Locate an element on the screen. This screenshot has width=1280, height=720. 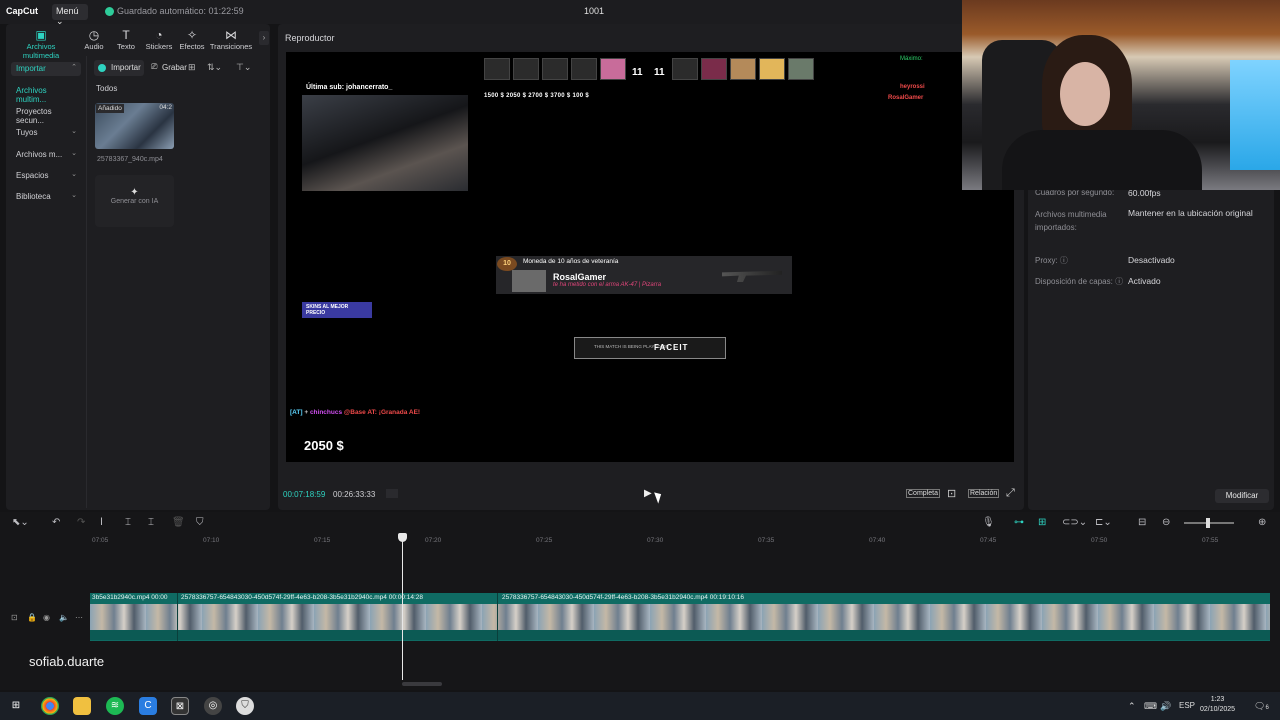
folder-icon is located at coordinates (82, 706).